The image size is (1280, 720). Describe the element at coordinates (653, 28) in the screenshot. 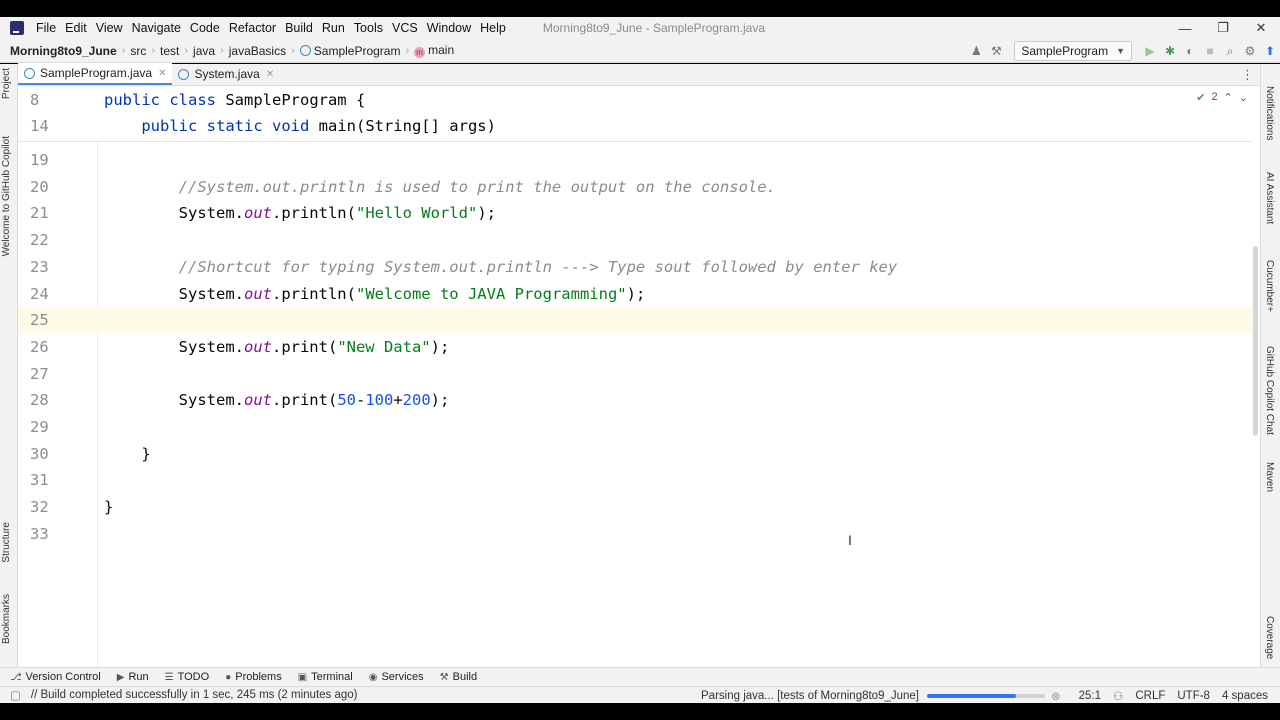

I see `window-title: Morning8to9_June - SampleProgram.java` at that location.